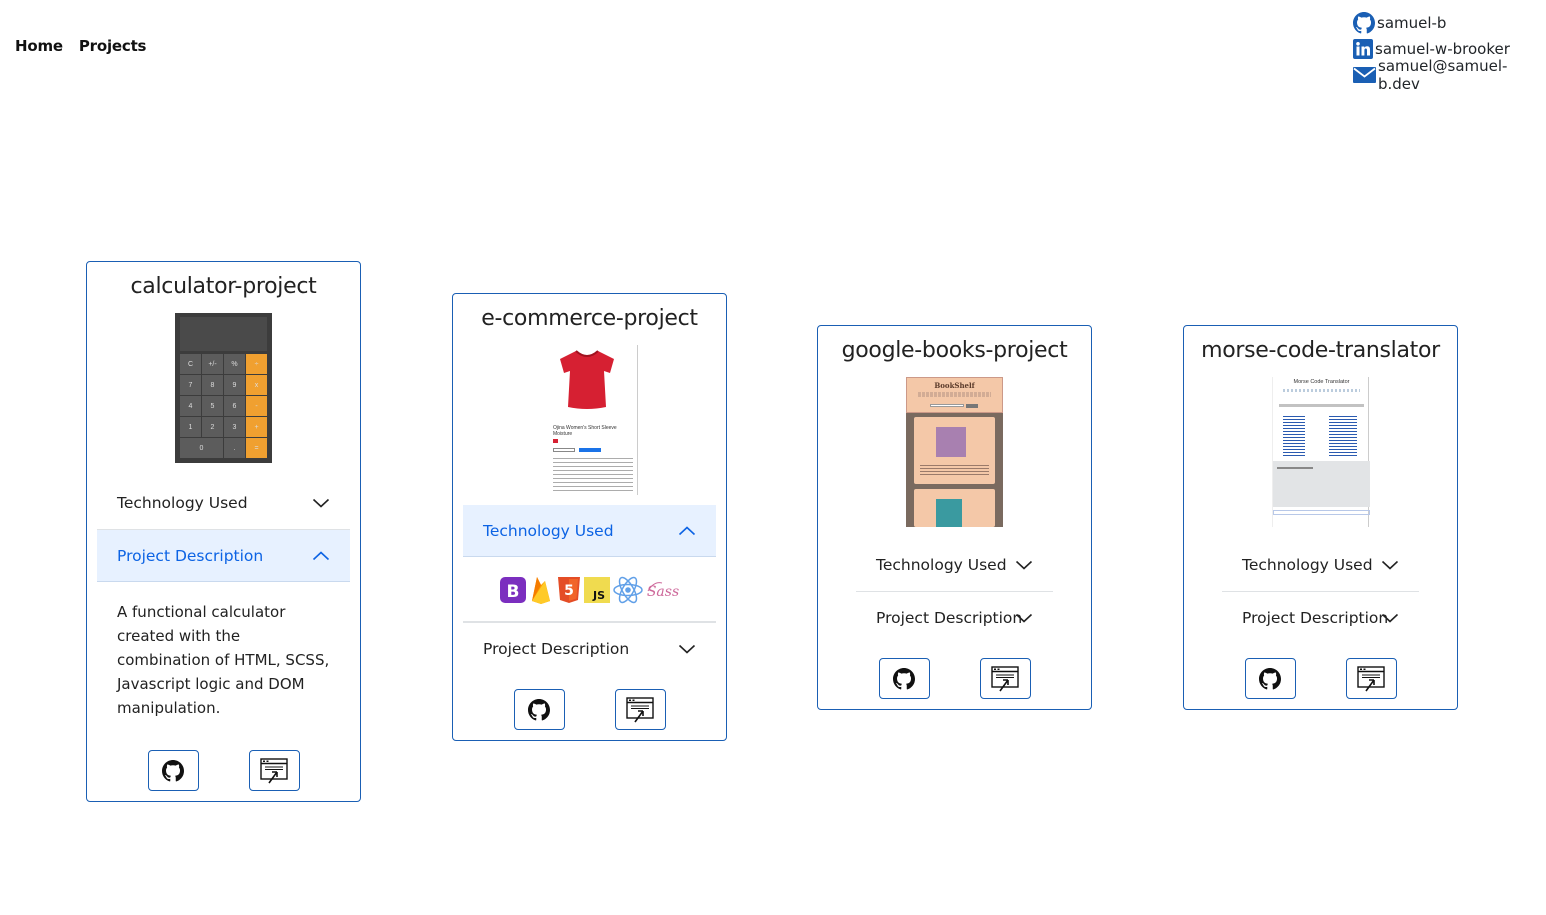  What do you see at coordinates (190, 427) in the screenshot?
I see `calc-key: 1` at bounding box center [190, 427].